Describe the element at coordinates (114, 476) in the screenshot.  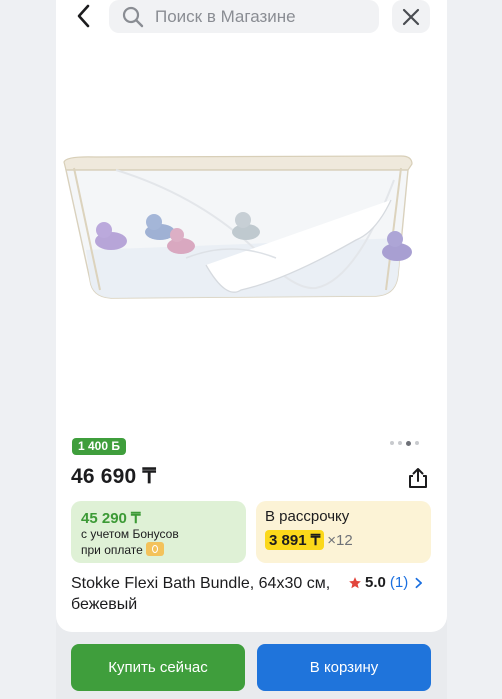
I see `product-price: 46 690 ₸` at that location.